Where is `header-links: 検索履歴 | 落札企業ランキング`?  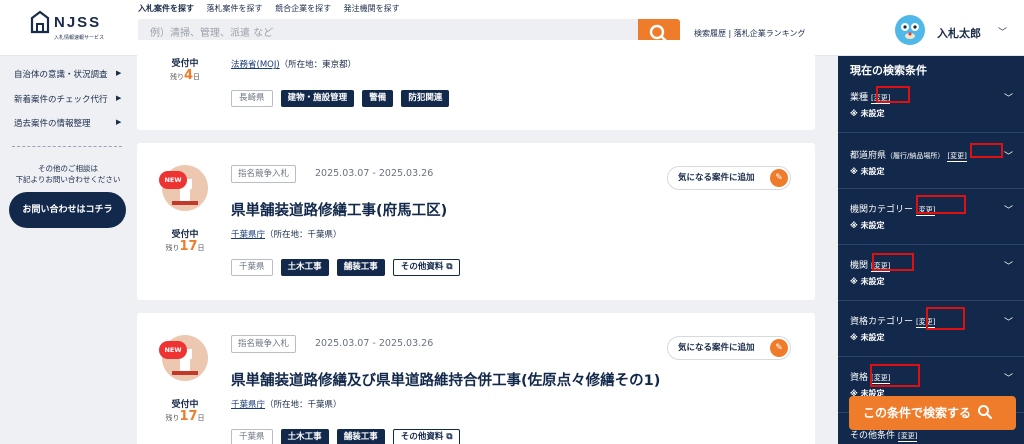 header-links: 検索履歴 | 落札企業ランキング is located at coordinates (750, 33).